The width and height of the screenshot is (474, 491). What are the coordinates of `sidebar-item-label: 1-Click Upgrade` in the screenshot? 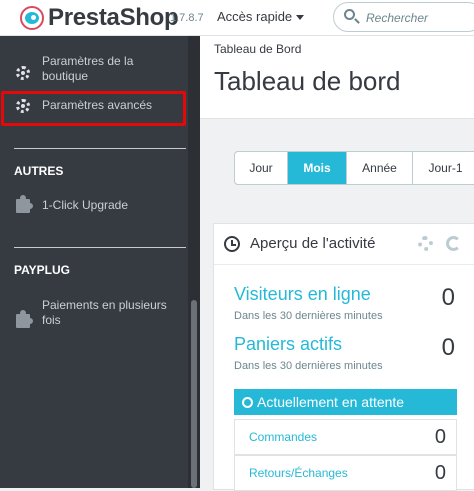 It's located at (85, 205).